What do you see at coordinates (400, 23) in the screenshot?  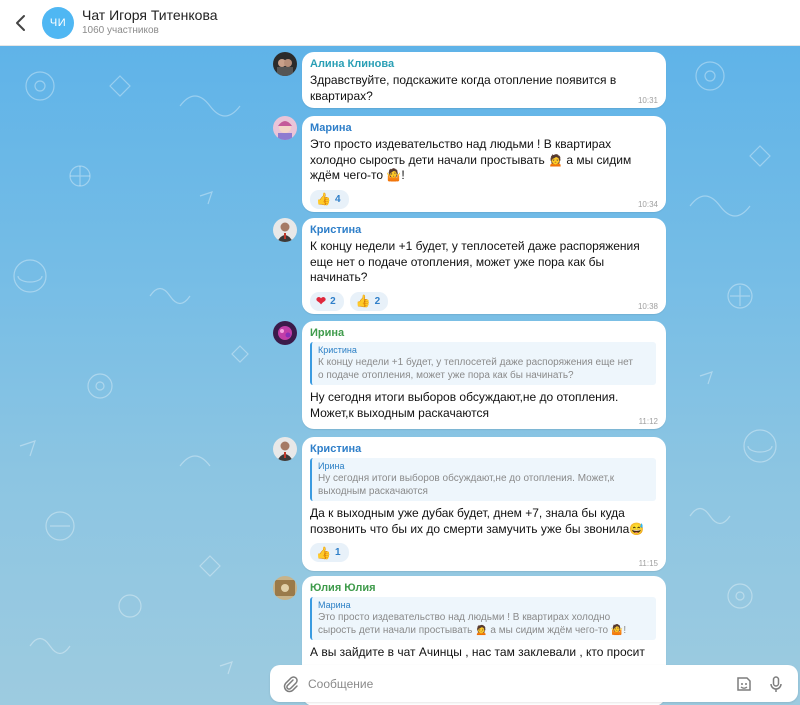 I see `chat-header: ЧИ Чат Игоря Титенкова 1060 участников` at bounding box center [400, 23].